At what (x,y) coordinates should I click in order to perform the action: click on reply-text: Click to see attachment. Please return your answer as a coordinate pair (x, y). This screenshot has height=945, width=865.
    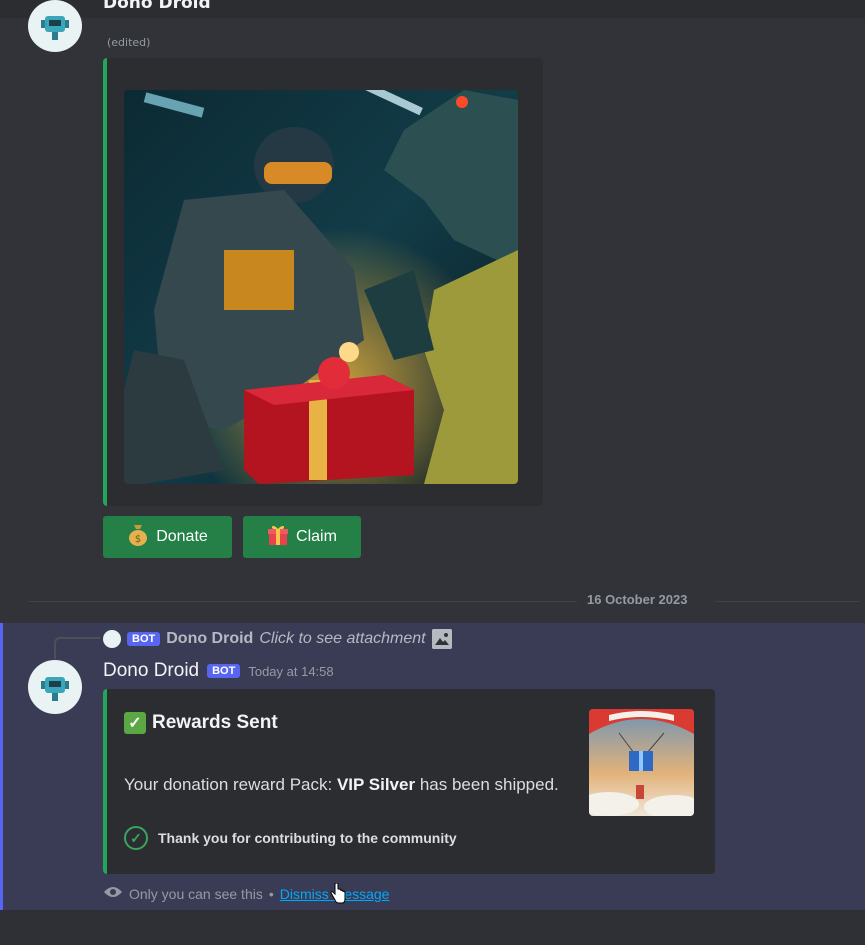
    Looking at the image, I should click on (342, 639).